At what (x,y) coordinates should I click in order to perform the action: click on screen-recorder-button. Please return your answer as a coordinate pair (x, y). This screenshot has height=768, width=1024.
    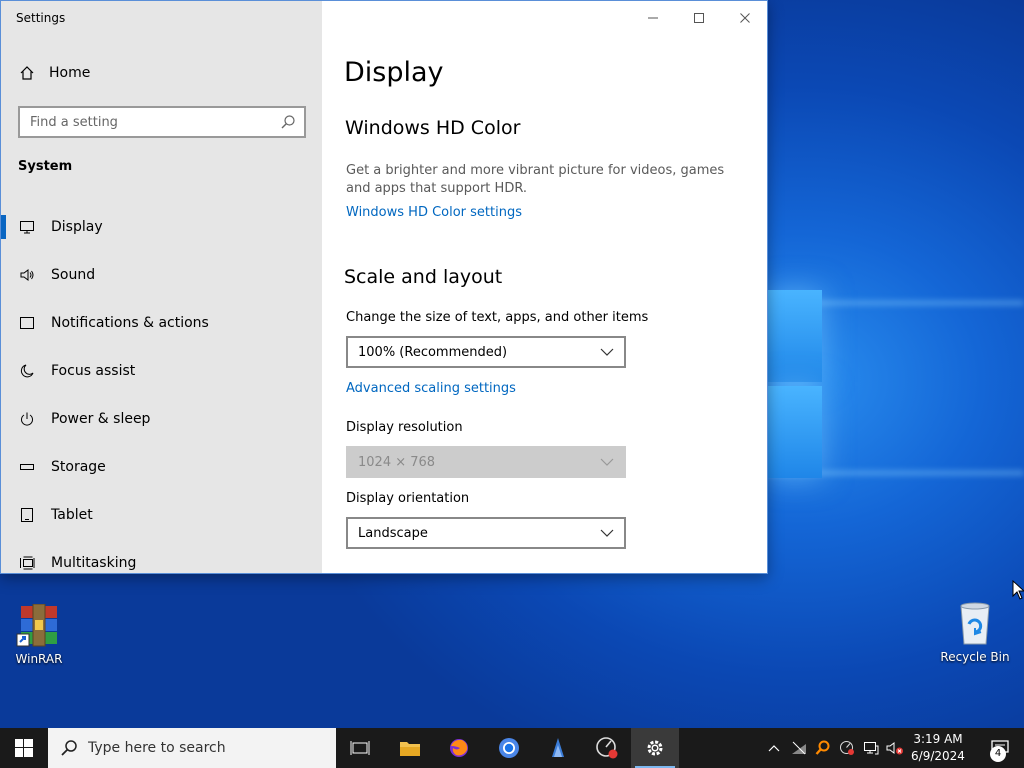
    Looking at the image, I should click on (607, 748).